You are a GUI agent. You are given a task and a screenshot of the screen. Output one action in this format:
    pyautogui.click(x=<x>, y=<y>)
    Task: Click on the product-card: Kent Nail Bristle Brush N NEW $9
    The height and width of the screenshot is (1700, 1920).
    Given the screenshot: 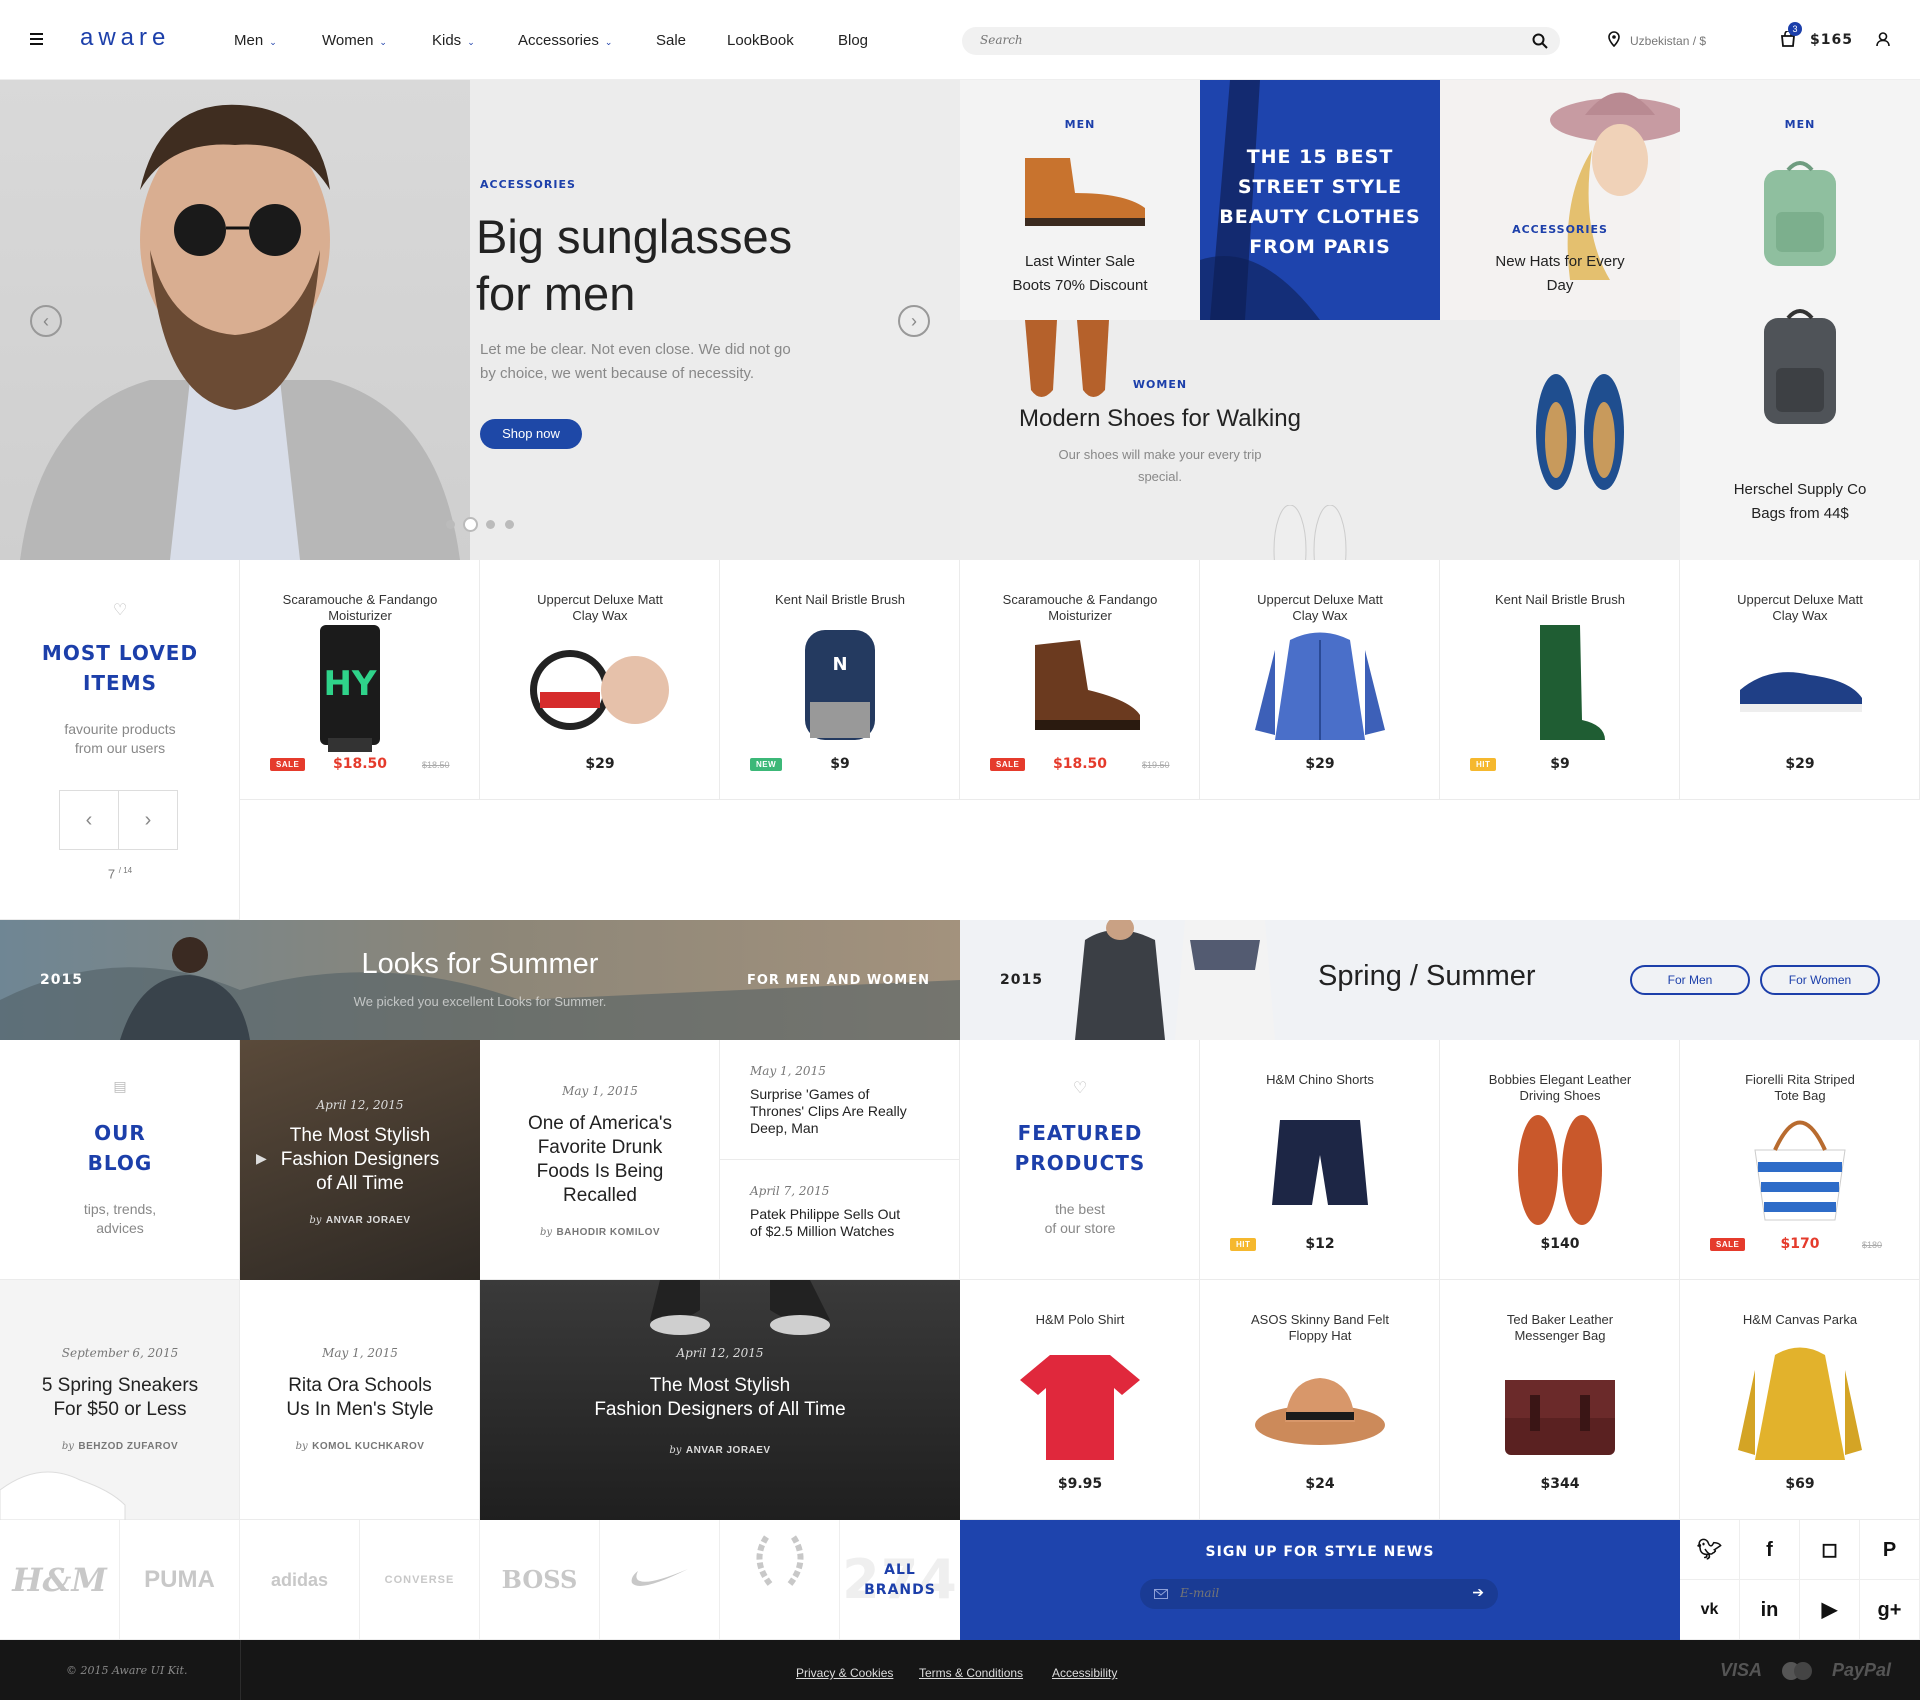 What is the action you would take?
    pyautogui.click(x=840, y=680)
    